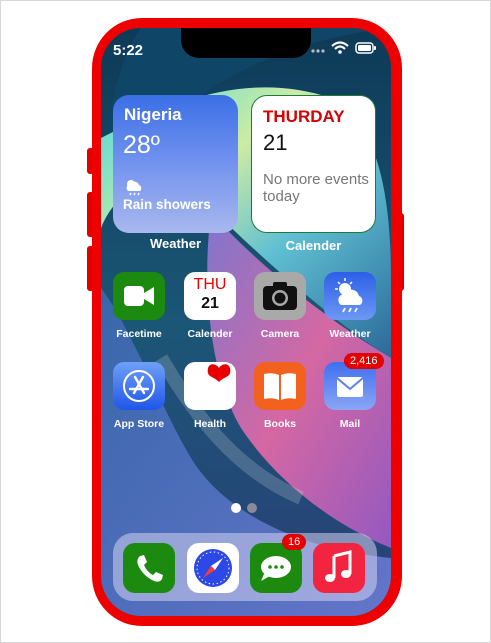 The height and width of the screenshot is (643, 491). What do you see at coordinates (316, 188) in the screenshot?
I see `calendar-events: No more events today` at bounding box center [316, 188].